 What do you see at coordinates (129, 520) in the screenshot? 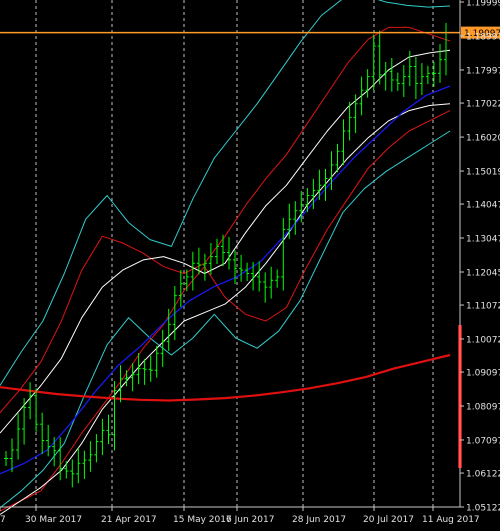
I see `x-tick-label: 21 Apr 2017` at bounding box center [129, 520].